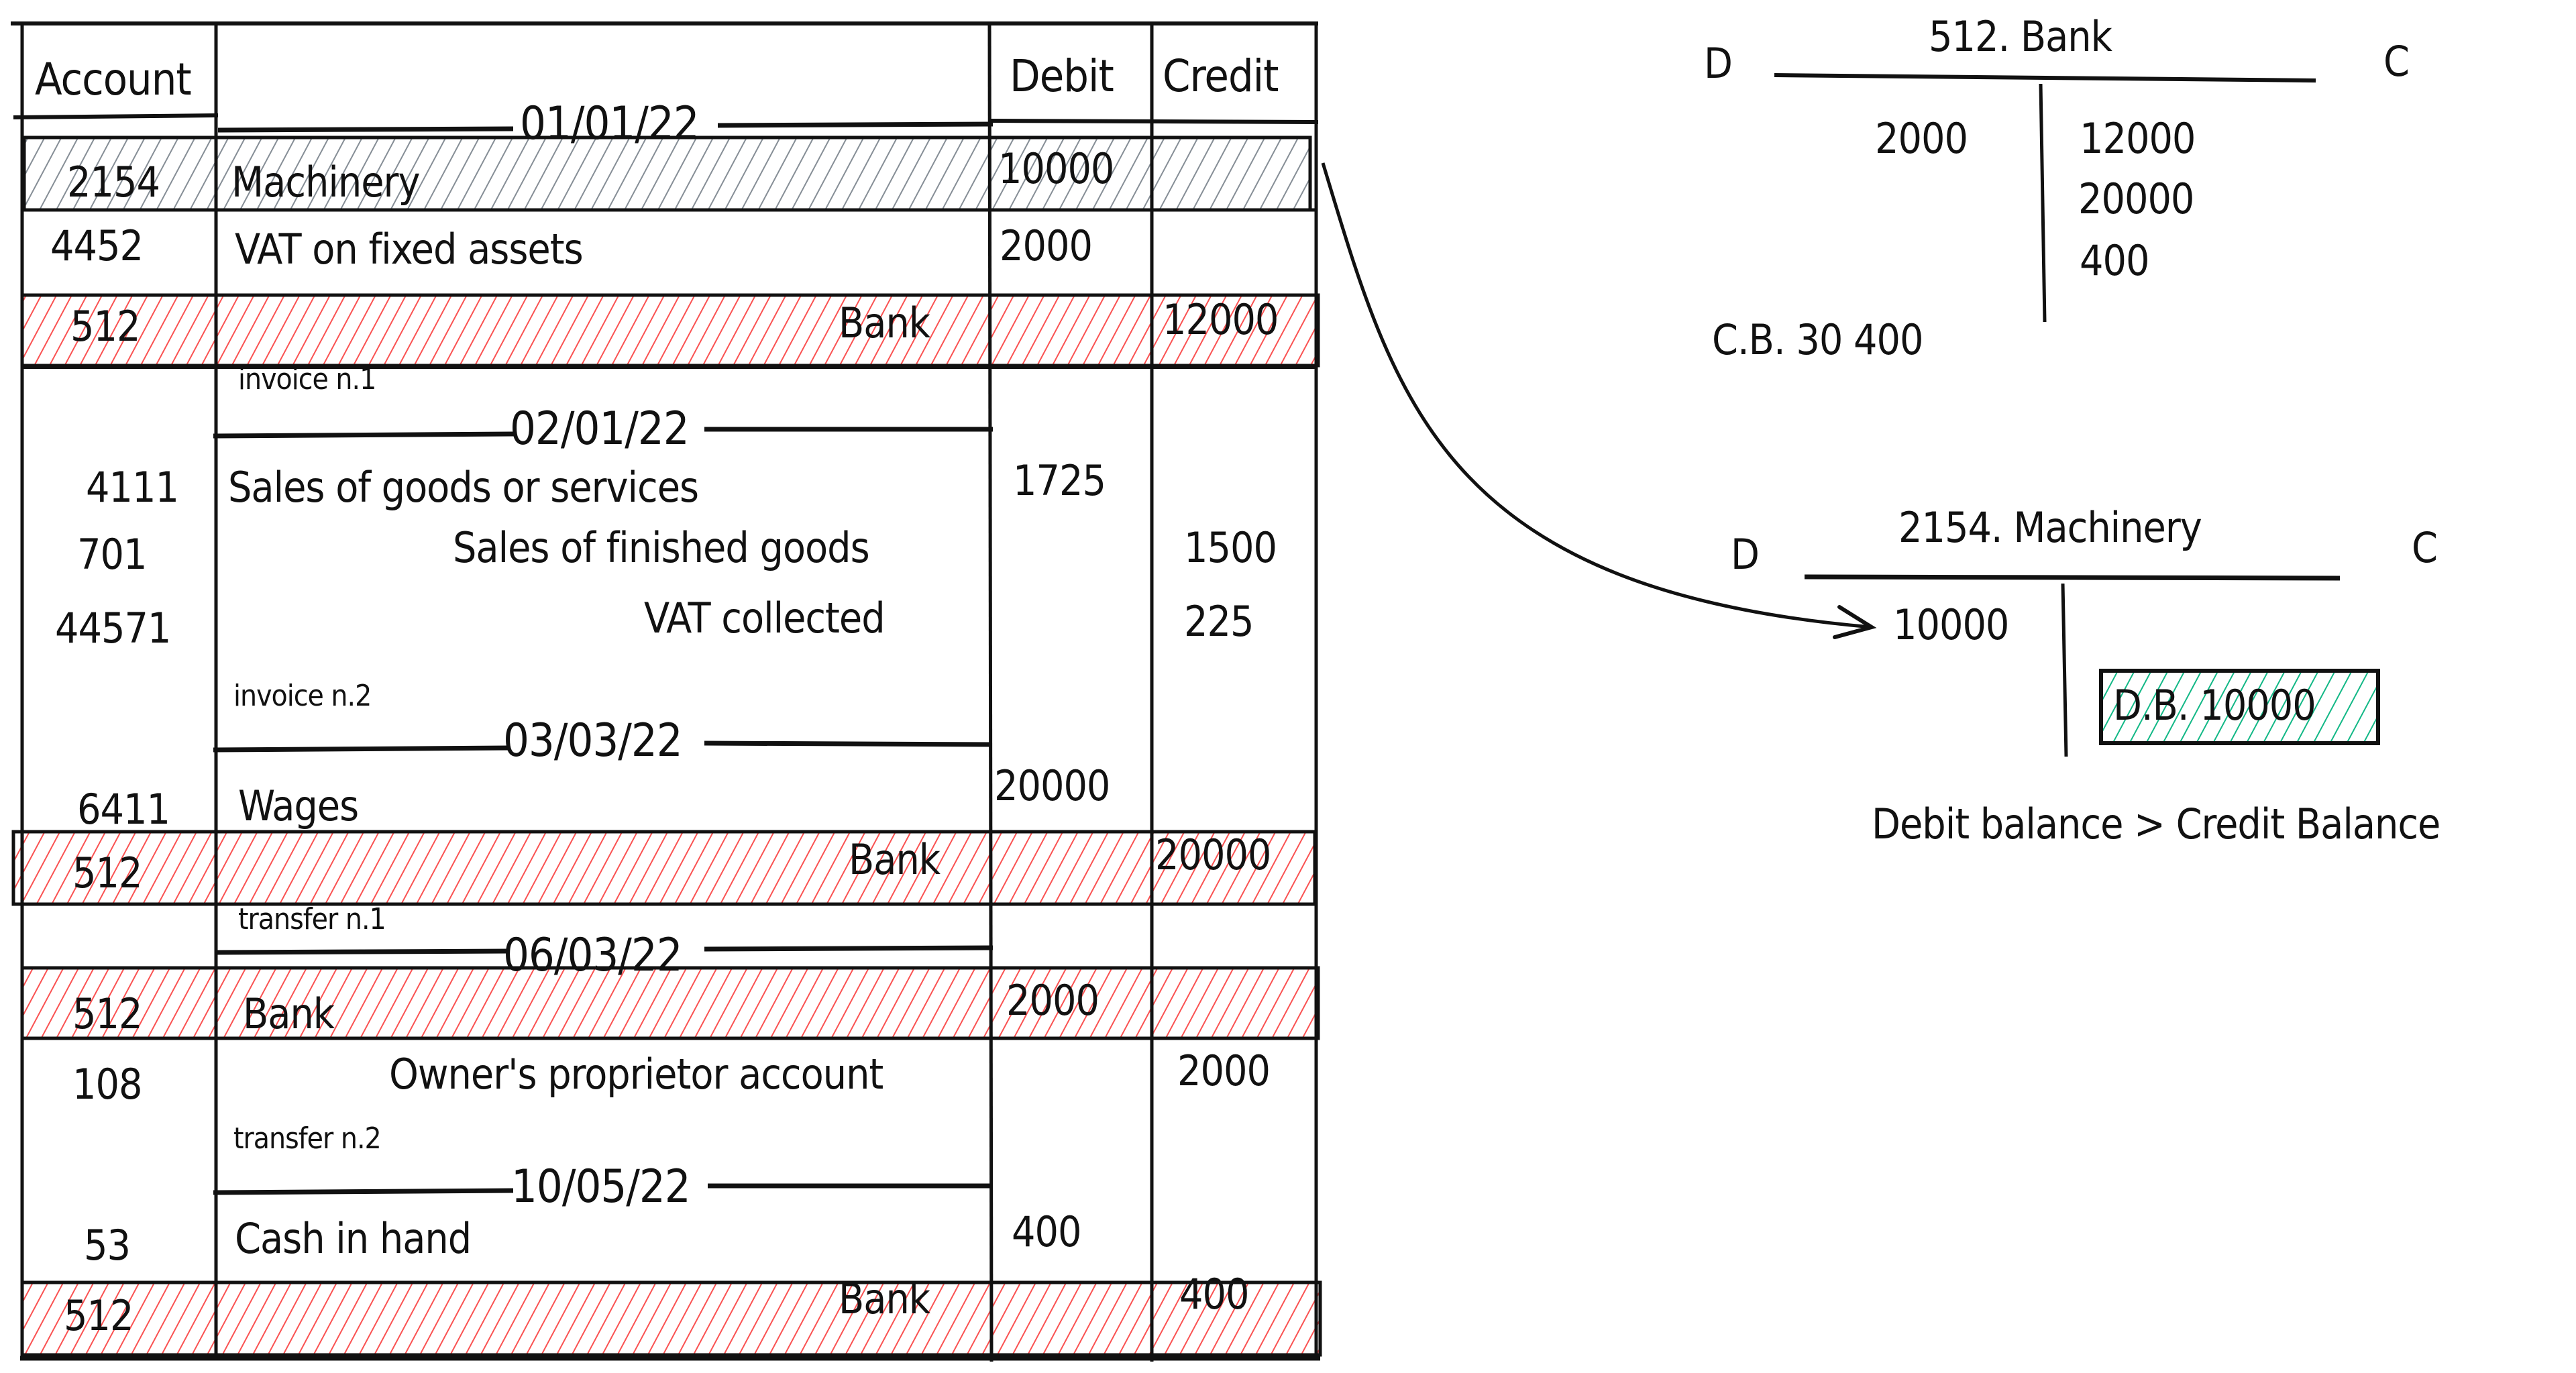 This screenshot has height=1373, width=2576. I want to click on credit-amount: 20000, so click(1213, 854).